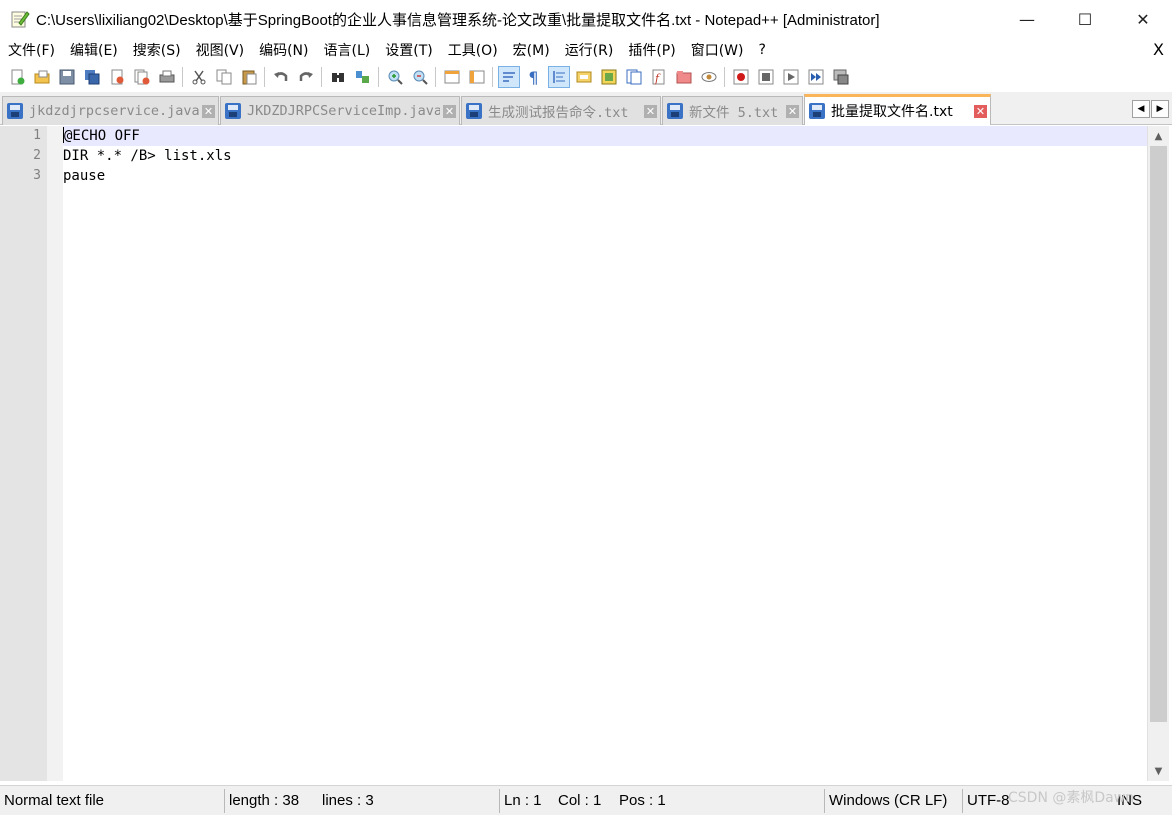 Image resolution: width=1172 pixels, height=815 pixels. Describe the element at coordinates (199, 77) in the screenshot. I see `cut-icon` at that location.